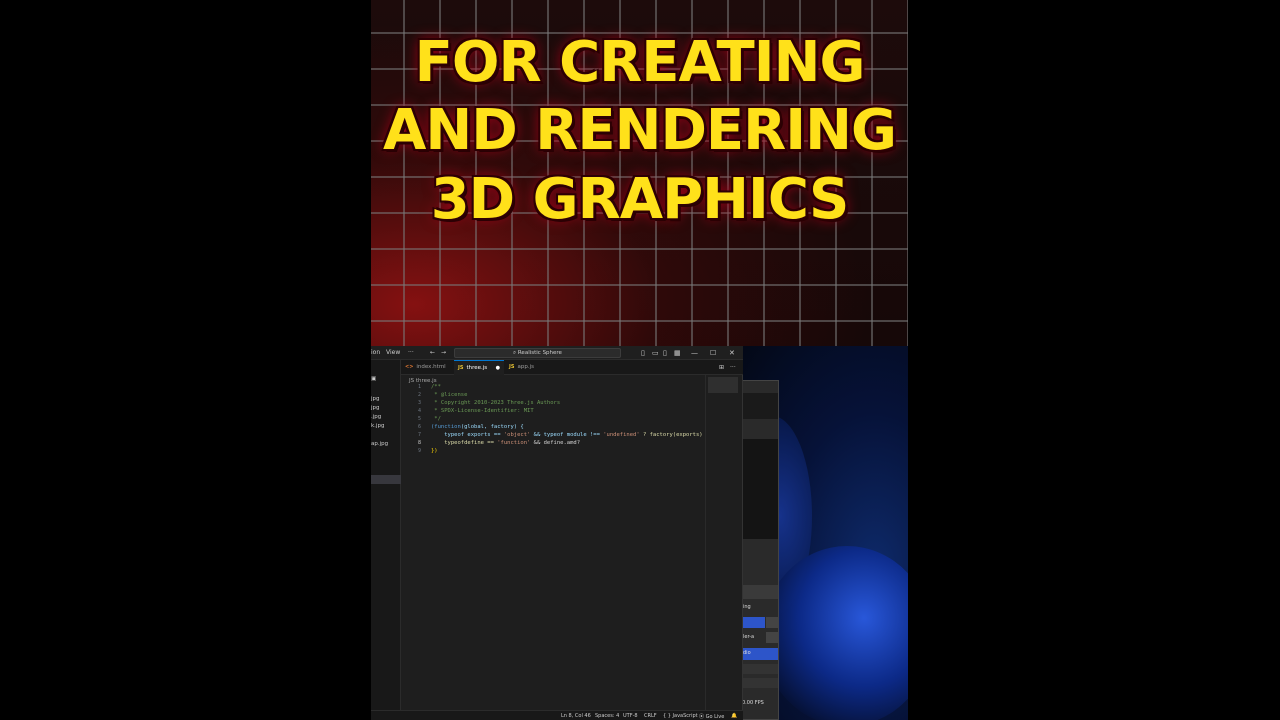  What do you see at coordinates (419, 435) in the screenshot?
I see `line-number: 7` at bounding box center [419, 435].